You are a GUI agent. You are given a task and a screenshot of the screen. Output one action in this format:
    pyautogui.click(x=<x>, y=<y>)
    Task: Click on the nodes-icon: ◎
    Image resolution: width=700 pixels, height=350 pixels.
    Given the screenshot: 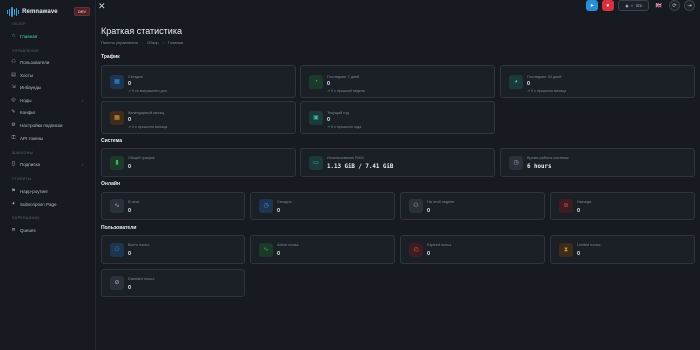 What is the action you would take?
    pyautogui.click(x=13, y=100)
    